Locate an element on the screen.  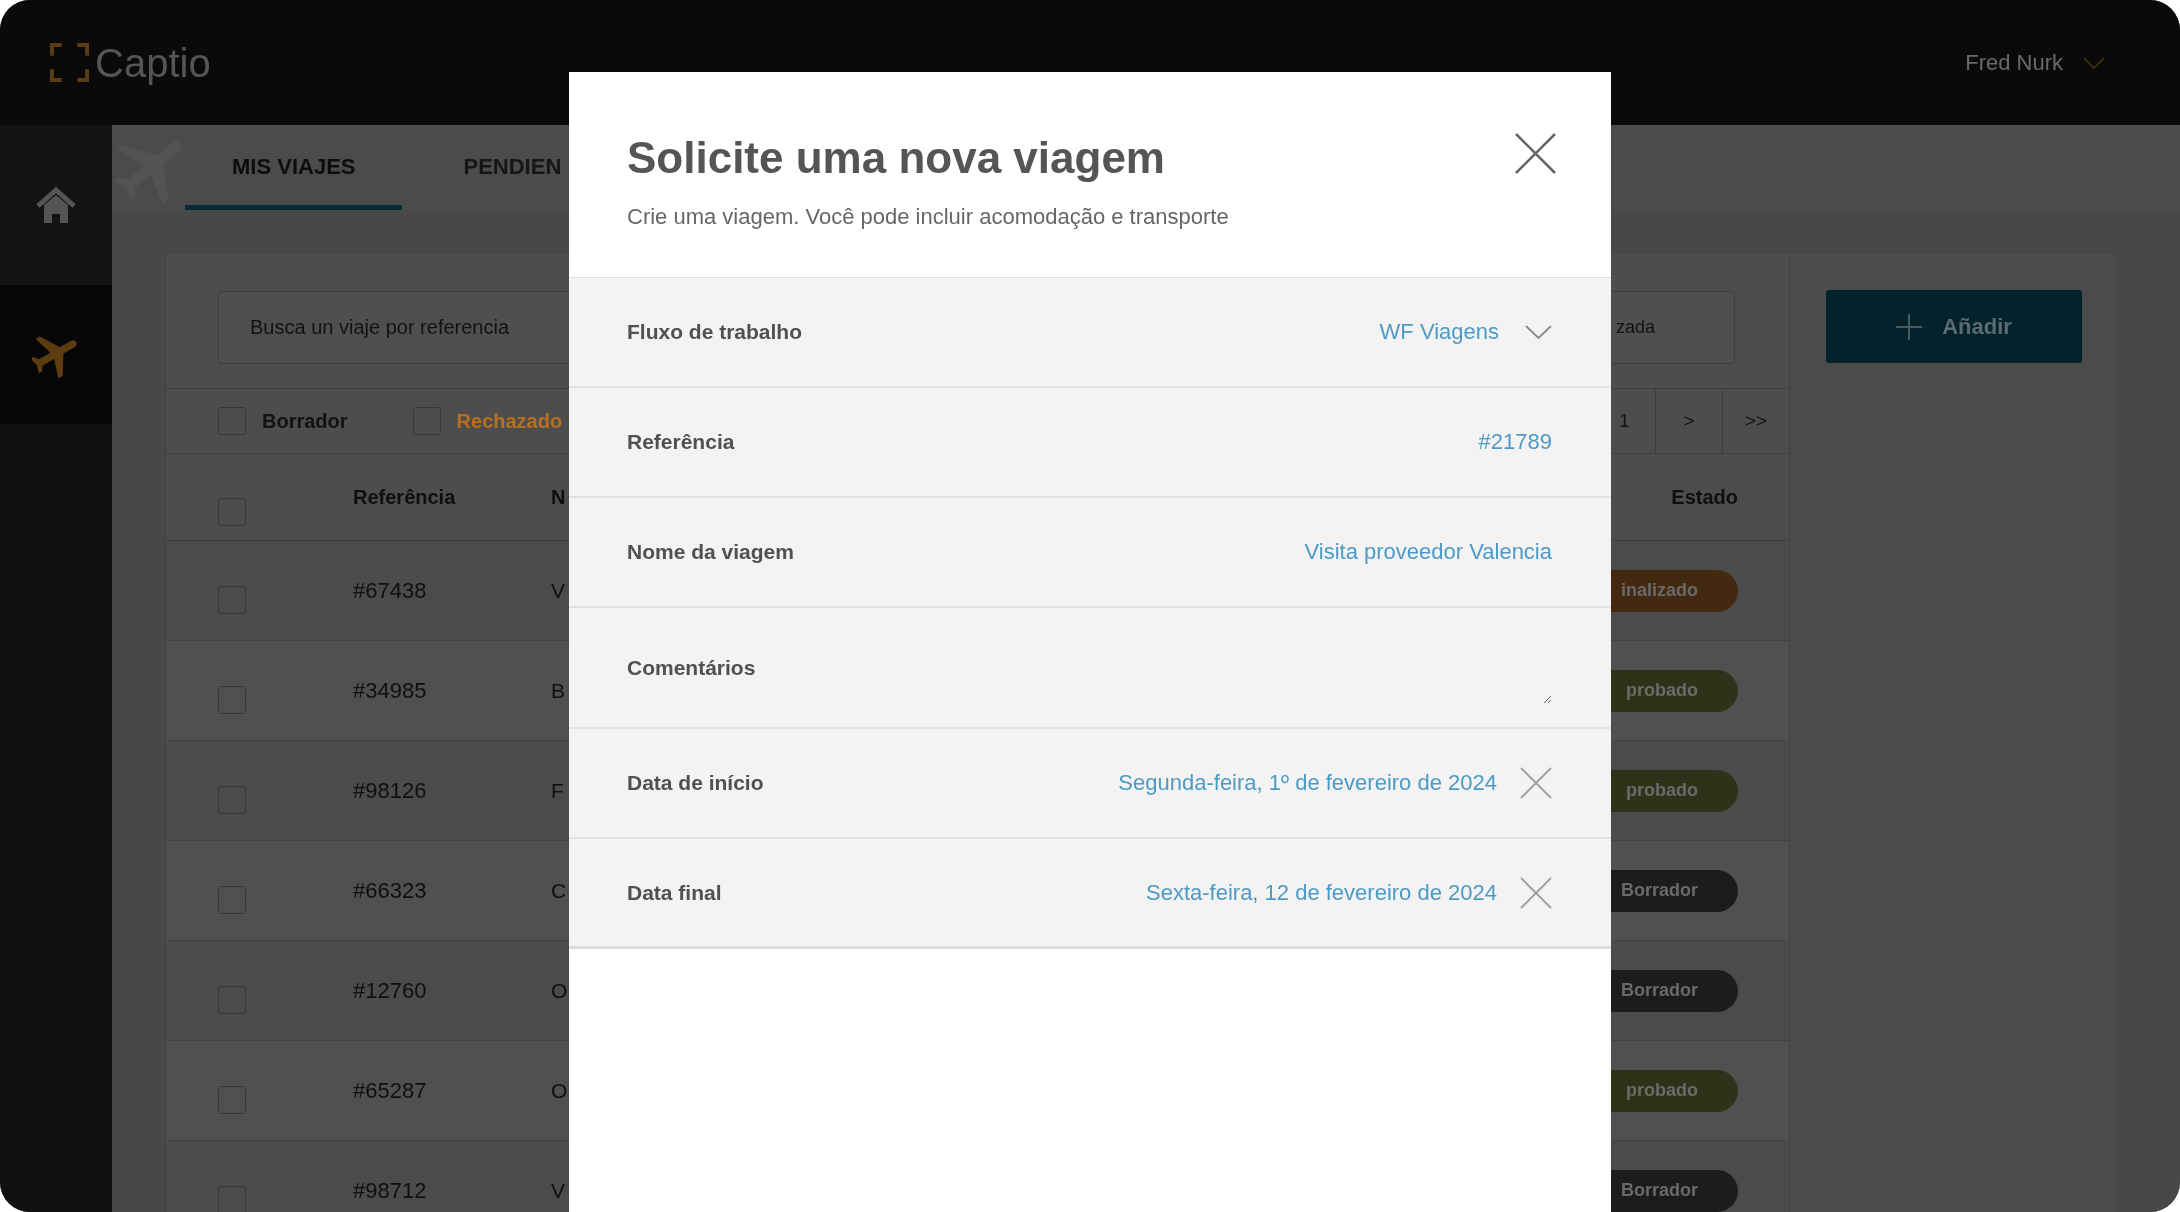
table-cell: F is located at coordinates (557, 790).